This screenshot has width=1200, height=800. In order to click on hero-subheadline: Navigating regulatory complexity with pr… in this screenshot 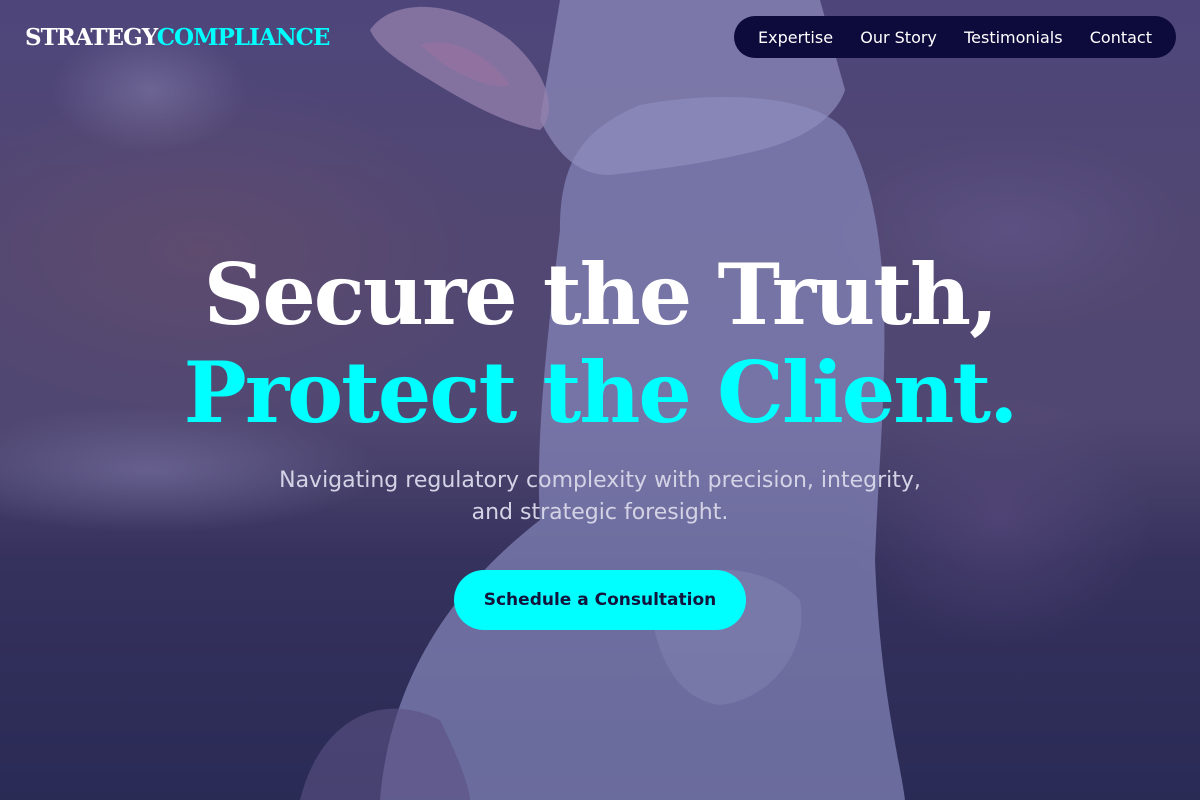, I will do `click(600, 496)`.